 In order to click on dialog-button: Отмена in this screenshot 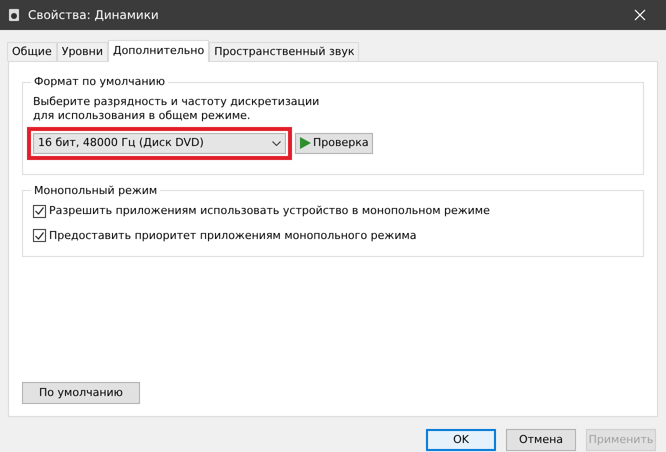, I will do `click(541, 440)`.